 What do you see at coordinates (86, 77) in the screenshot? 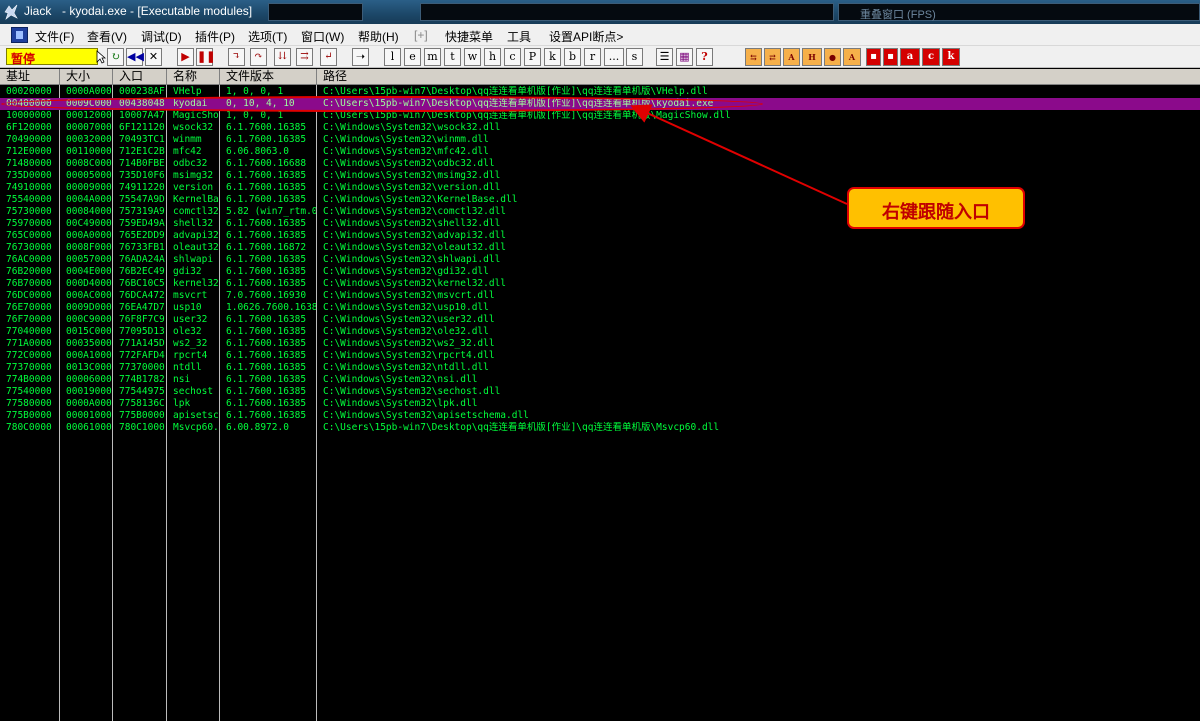
I see `column-header-size: 大小` at bounding box center [86, 77].